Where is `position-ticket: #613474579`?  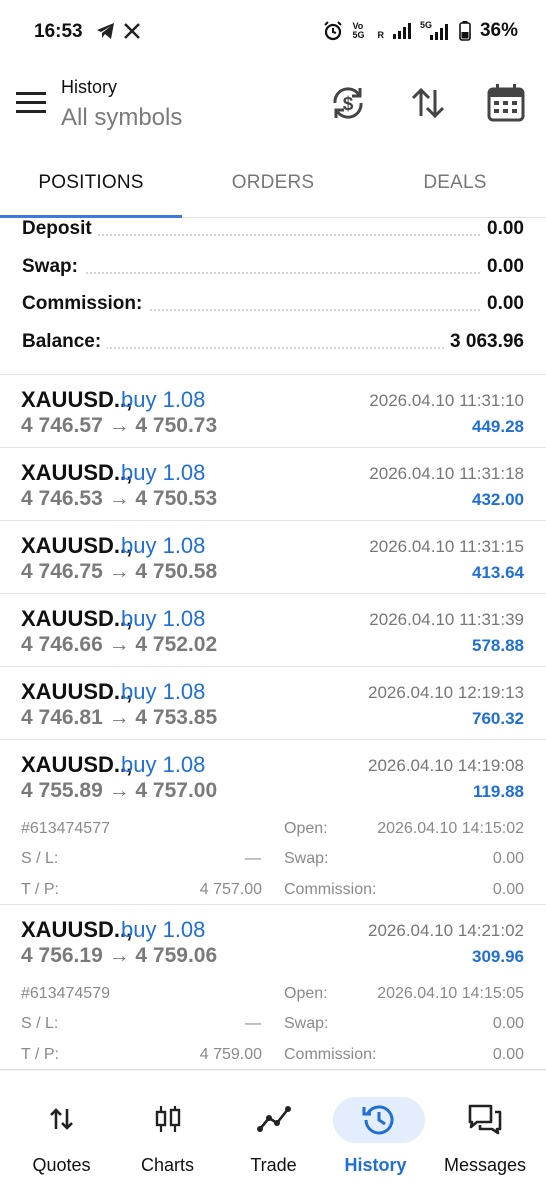 position-ticket: #613474579 is located at coordinates (65, 993).